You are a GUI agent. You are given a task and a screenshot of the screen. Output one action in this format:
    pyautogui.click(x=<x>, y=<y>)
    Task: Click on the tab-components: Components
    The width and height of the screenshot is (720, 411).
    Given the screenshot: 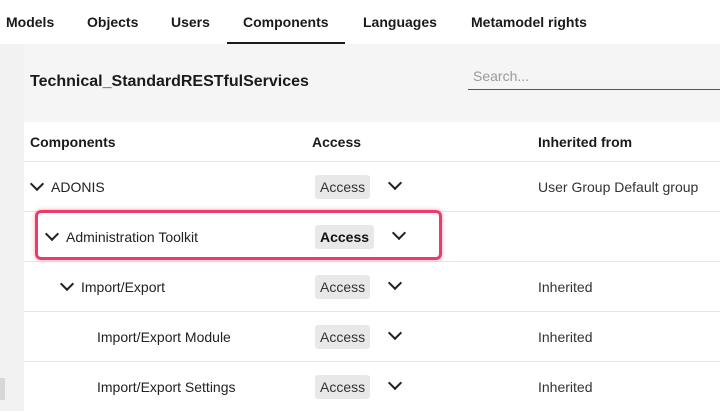 What is the action you would take?
    pyautogui.click(x=286, y=22)
    